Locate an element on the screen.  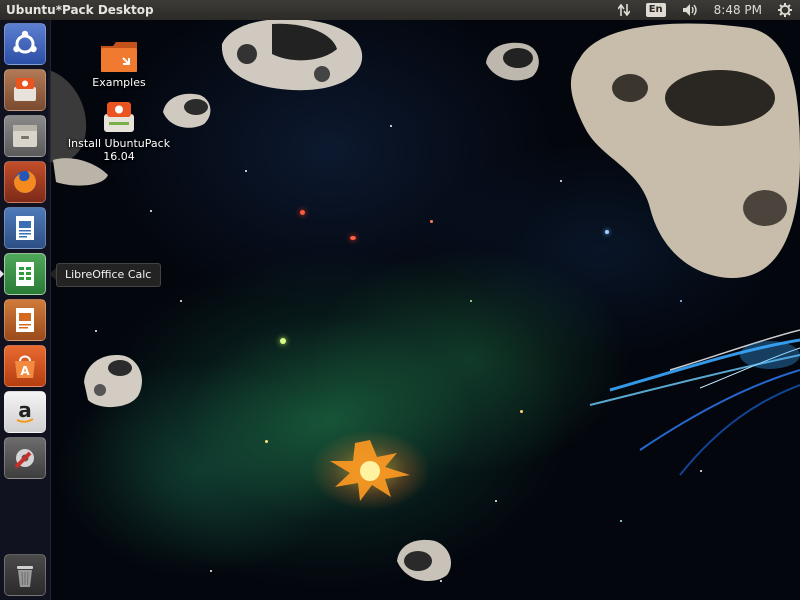
launcher-ubuntu-software: A is located at coordinates (25, 366).